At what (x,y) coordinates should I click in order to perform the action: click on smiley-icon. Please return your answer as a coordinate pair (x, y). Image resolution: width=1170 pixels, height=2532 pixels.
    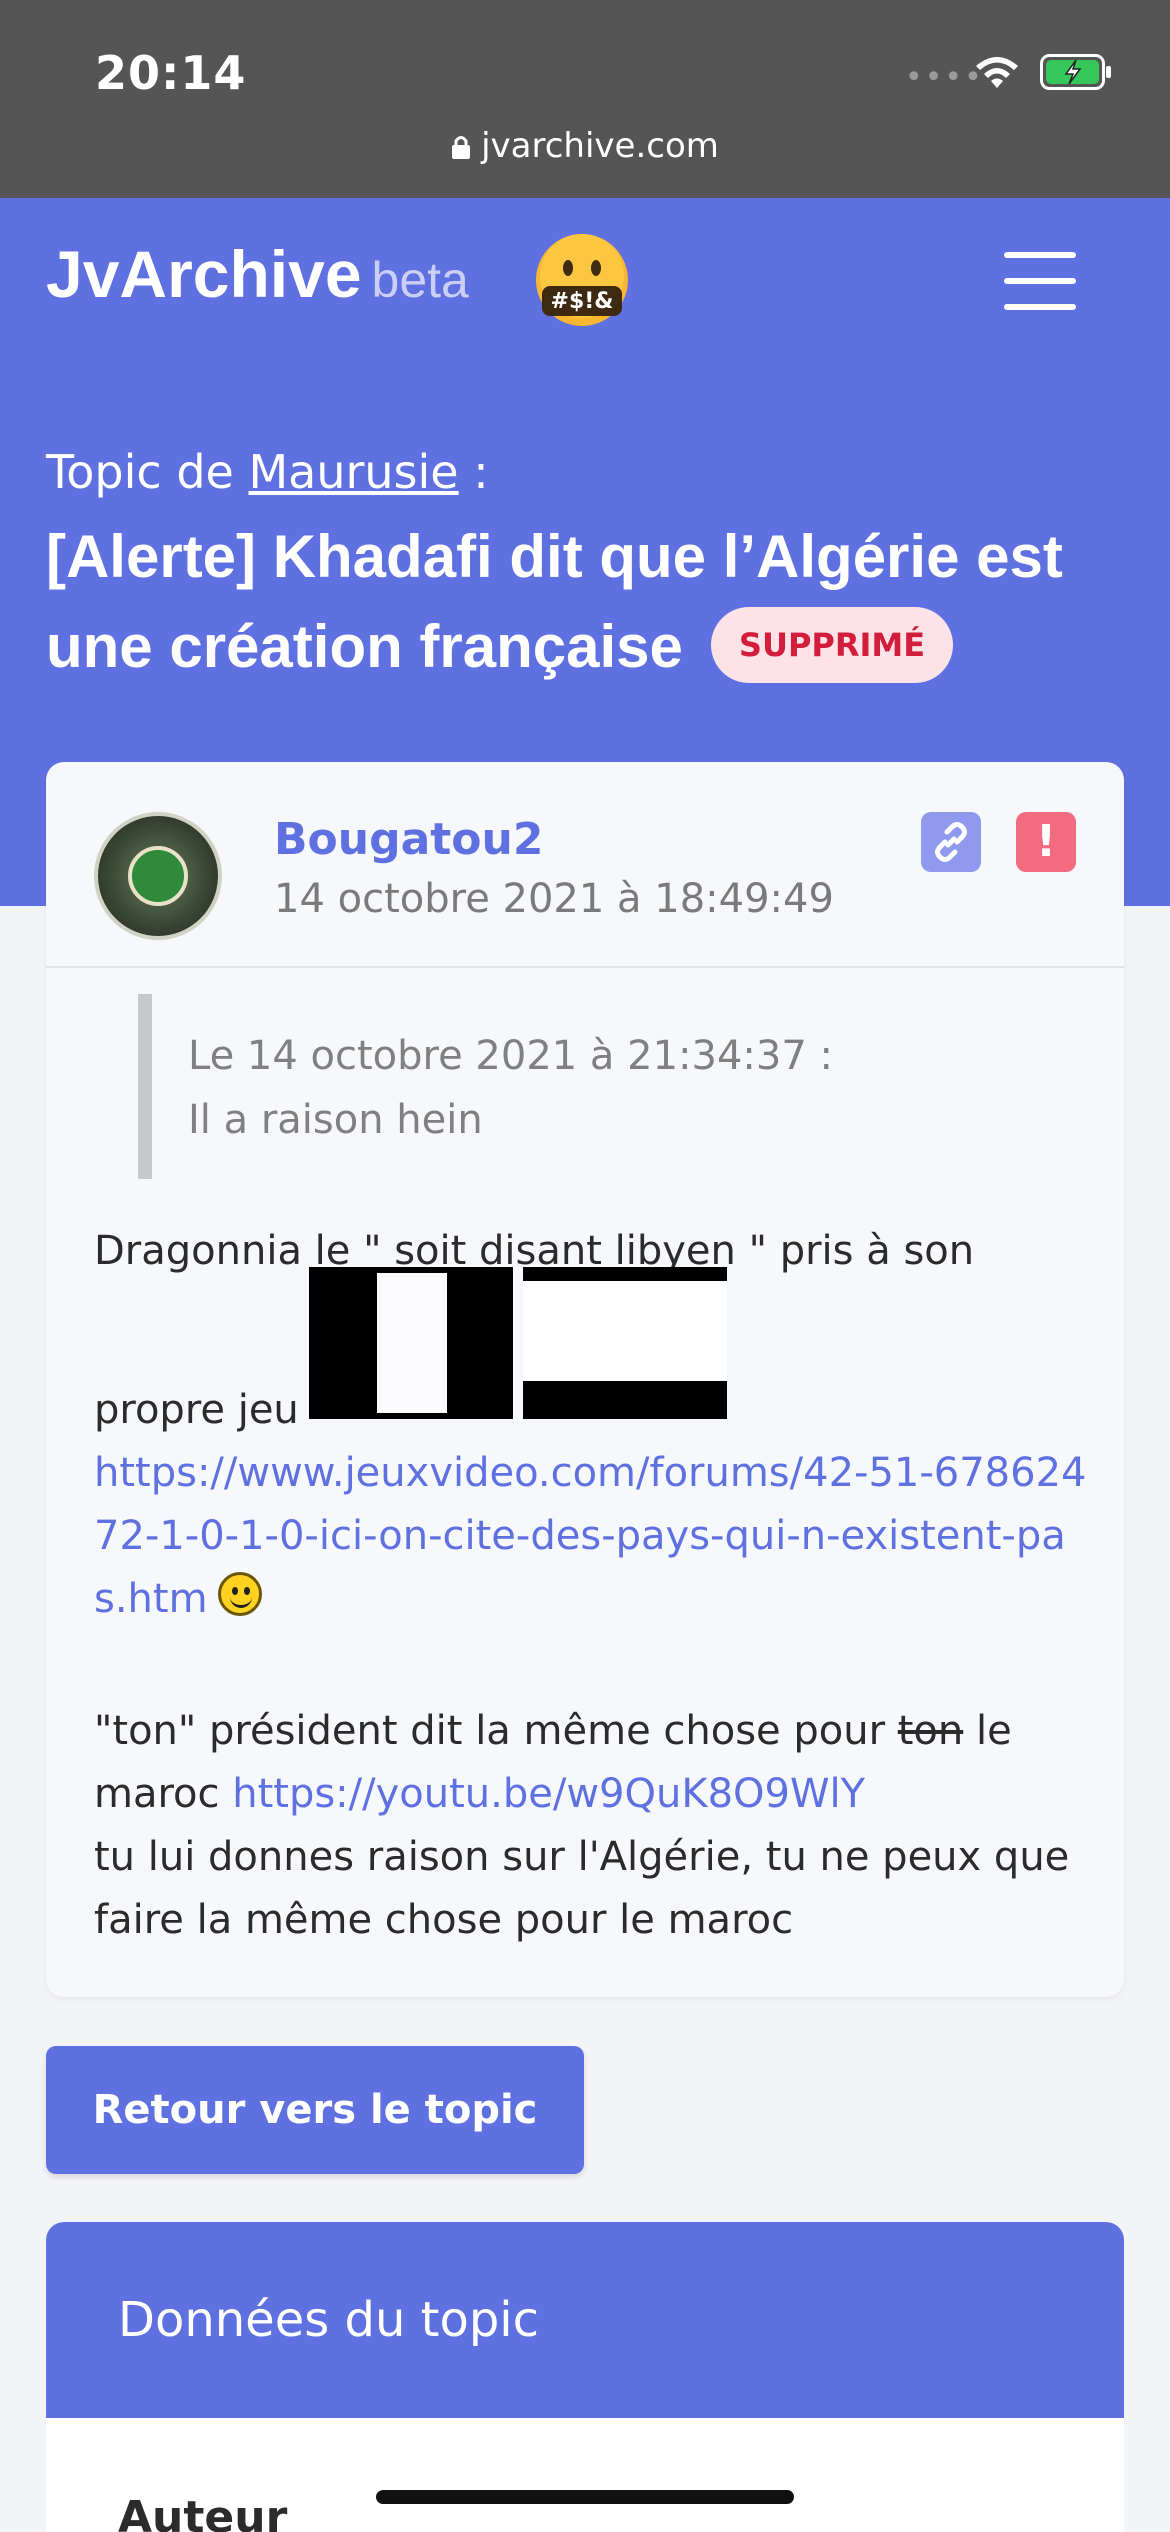
    Looking at the image, I should click on (239, 1594).